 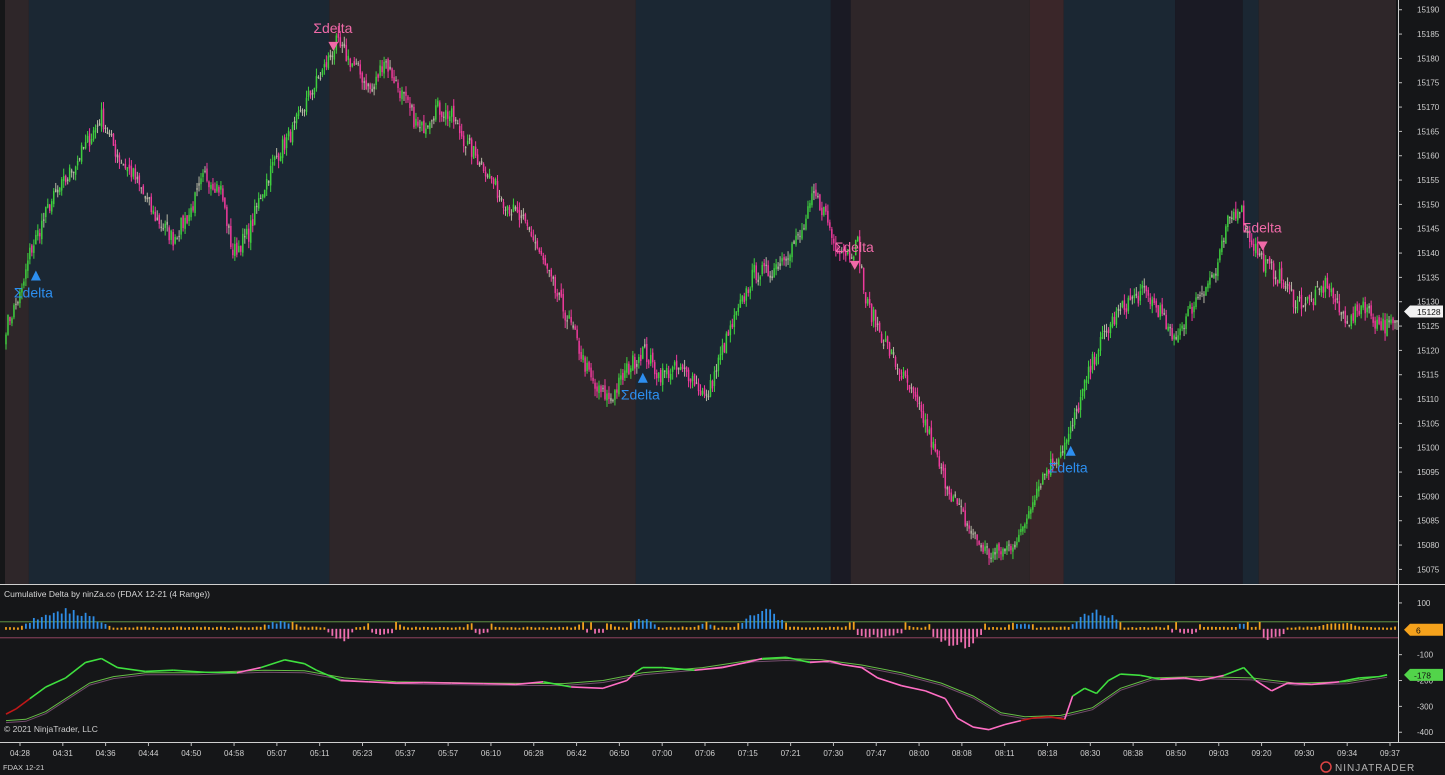 I want to click on time-tick-label: 04:58, so click(x=234, y=753).